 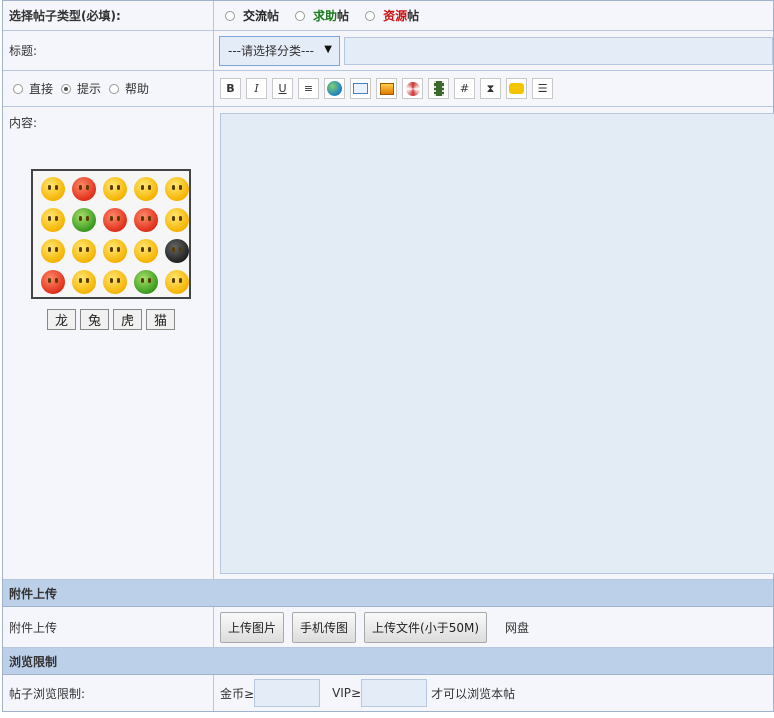 I want to click on attachments-label: 附件上传, so click(x=108, y=627).